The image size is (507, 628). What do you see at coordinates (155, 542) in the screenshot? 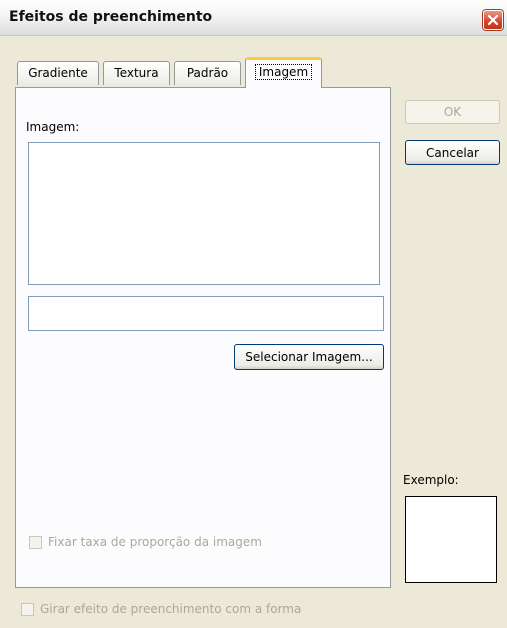
I see `lock-aspect-label: Fixar taxa de proporção da imagem` at bounding box center [155, 542].